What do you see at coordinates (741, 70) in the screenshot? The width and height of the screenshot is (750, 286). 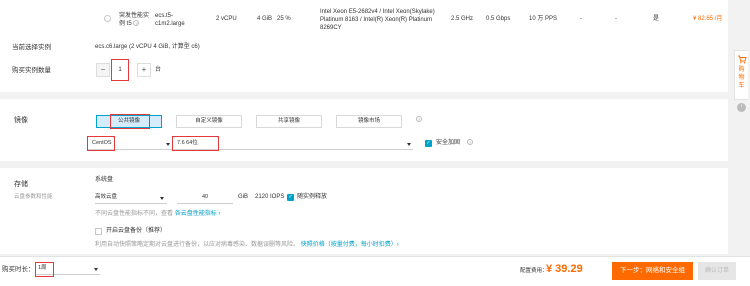 I see `cart-char-1: 购` at bounding box center [741, 70].